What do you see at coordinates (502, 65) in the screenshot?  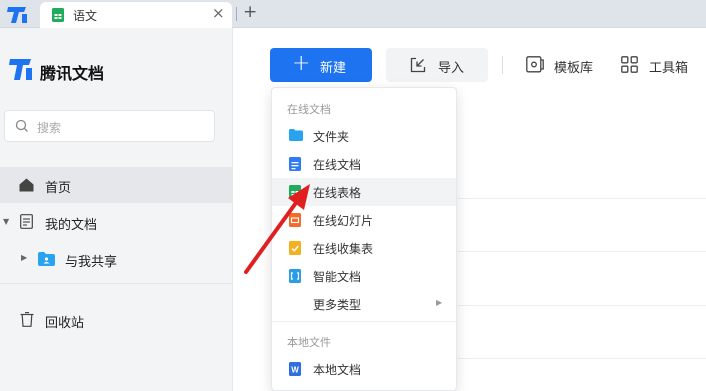 I see `toolbar-divider` at bounding box center [502, 65].